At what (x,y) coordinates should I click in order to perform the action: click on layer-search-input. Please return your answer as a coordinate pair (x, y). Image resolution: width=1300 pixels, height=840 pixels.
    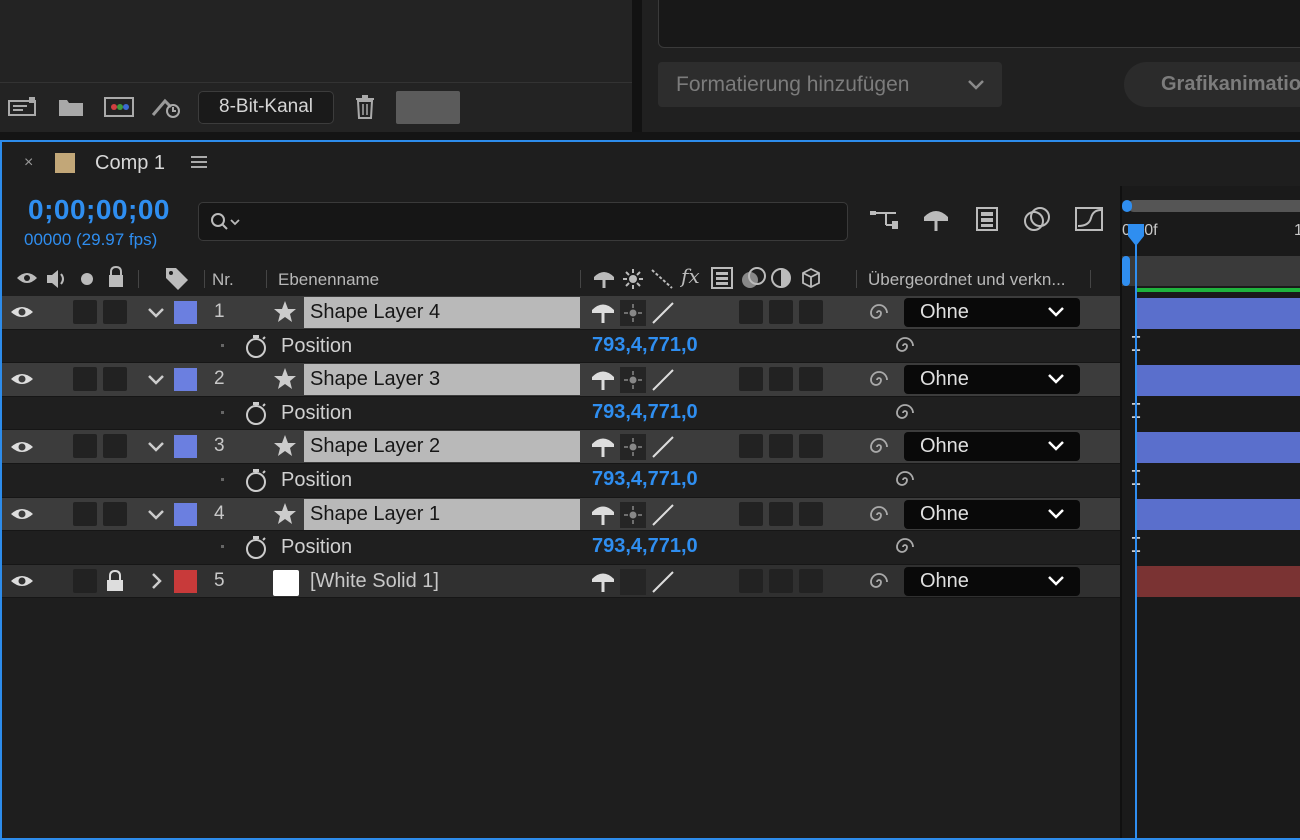
    Looking at the image, I should click on (523, 221).